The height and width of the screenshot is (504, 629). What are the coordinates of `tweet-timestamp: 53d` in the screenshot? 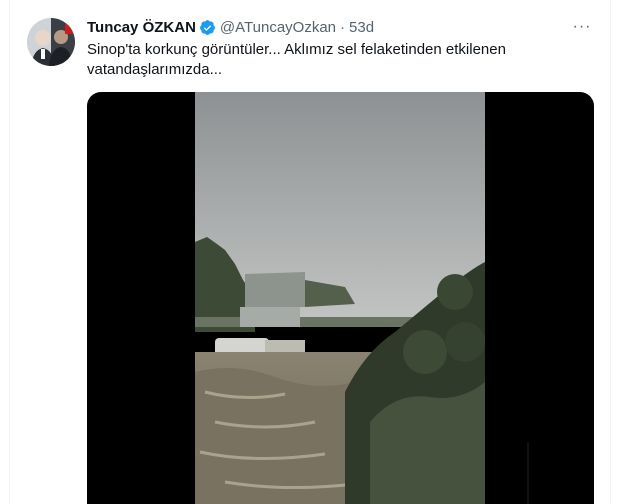 It's located at (361, 27).